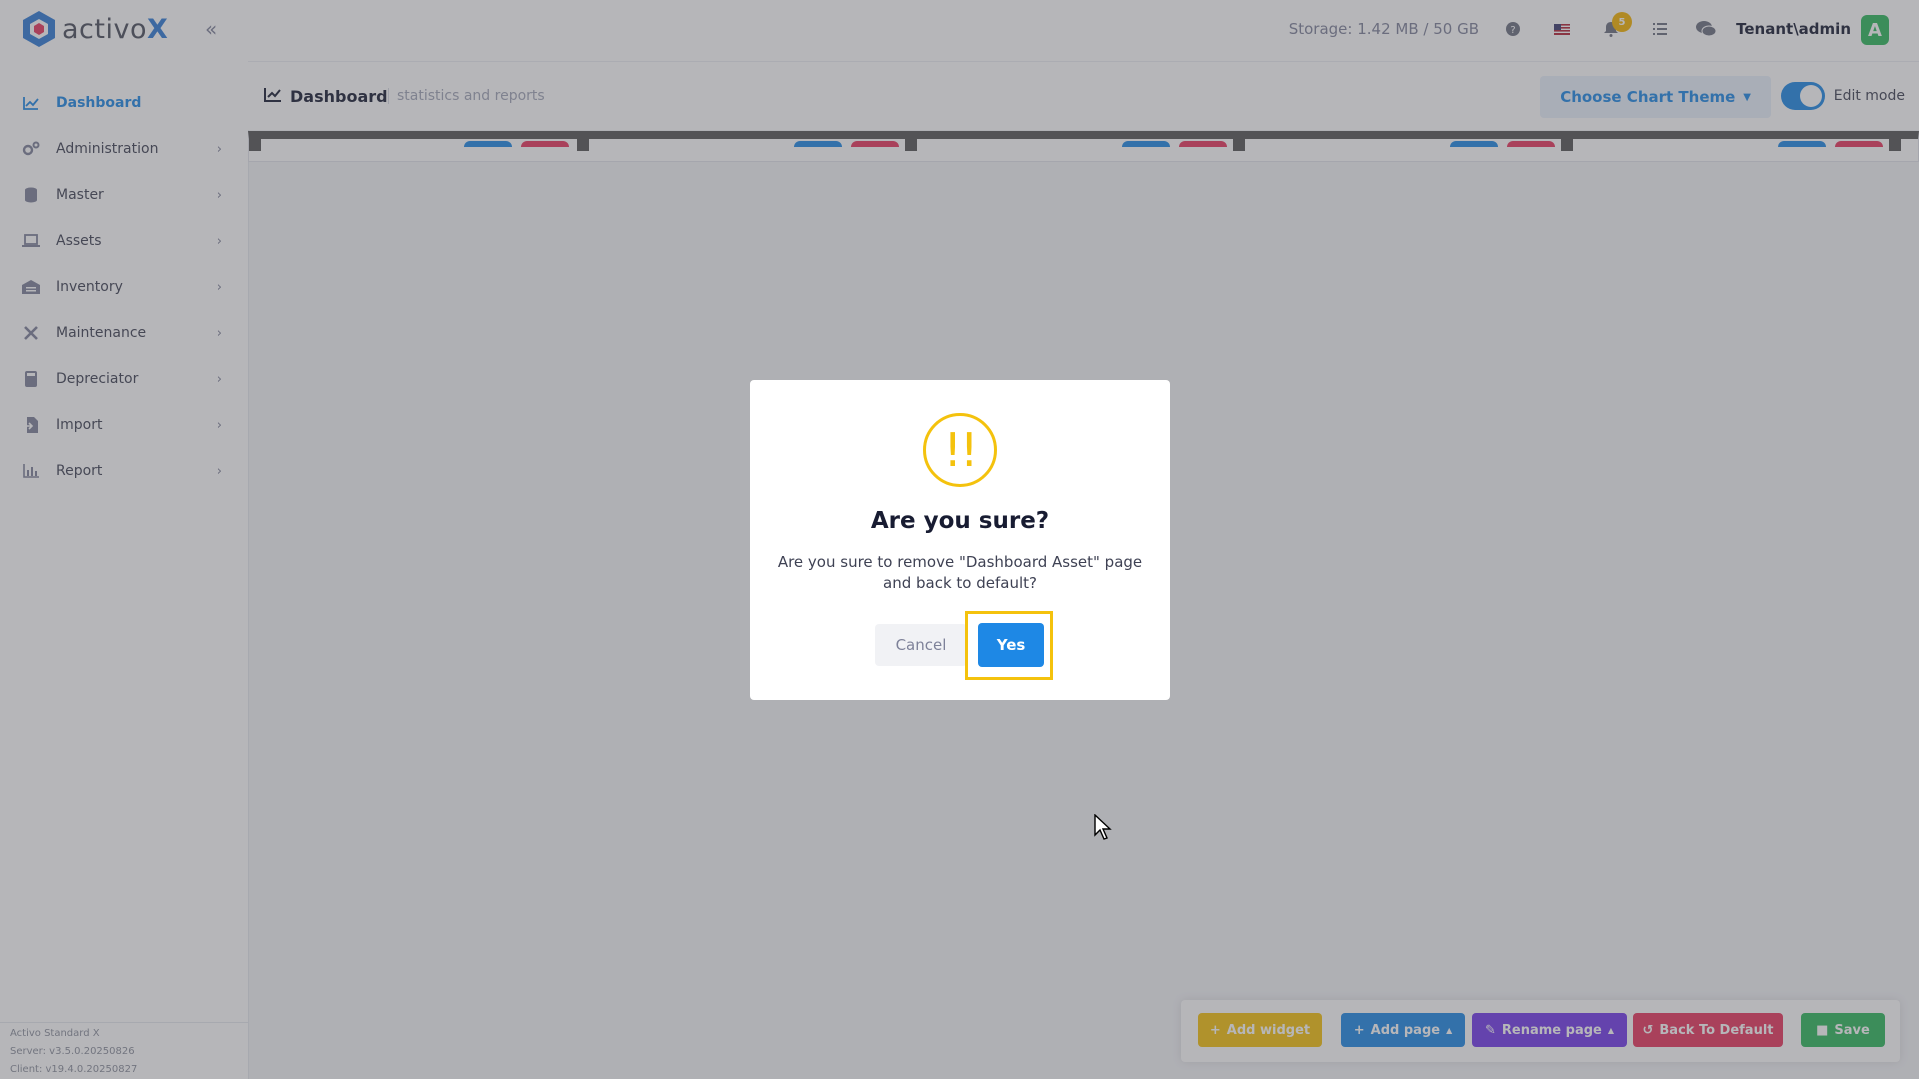 This screenshot has height=1079, width=1919. I want to click on dialog-title: Are you sure?, so click(960, 521).